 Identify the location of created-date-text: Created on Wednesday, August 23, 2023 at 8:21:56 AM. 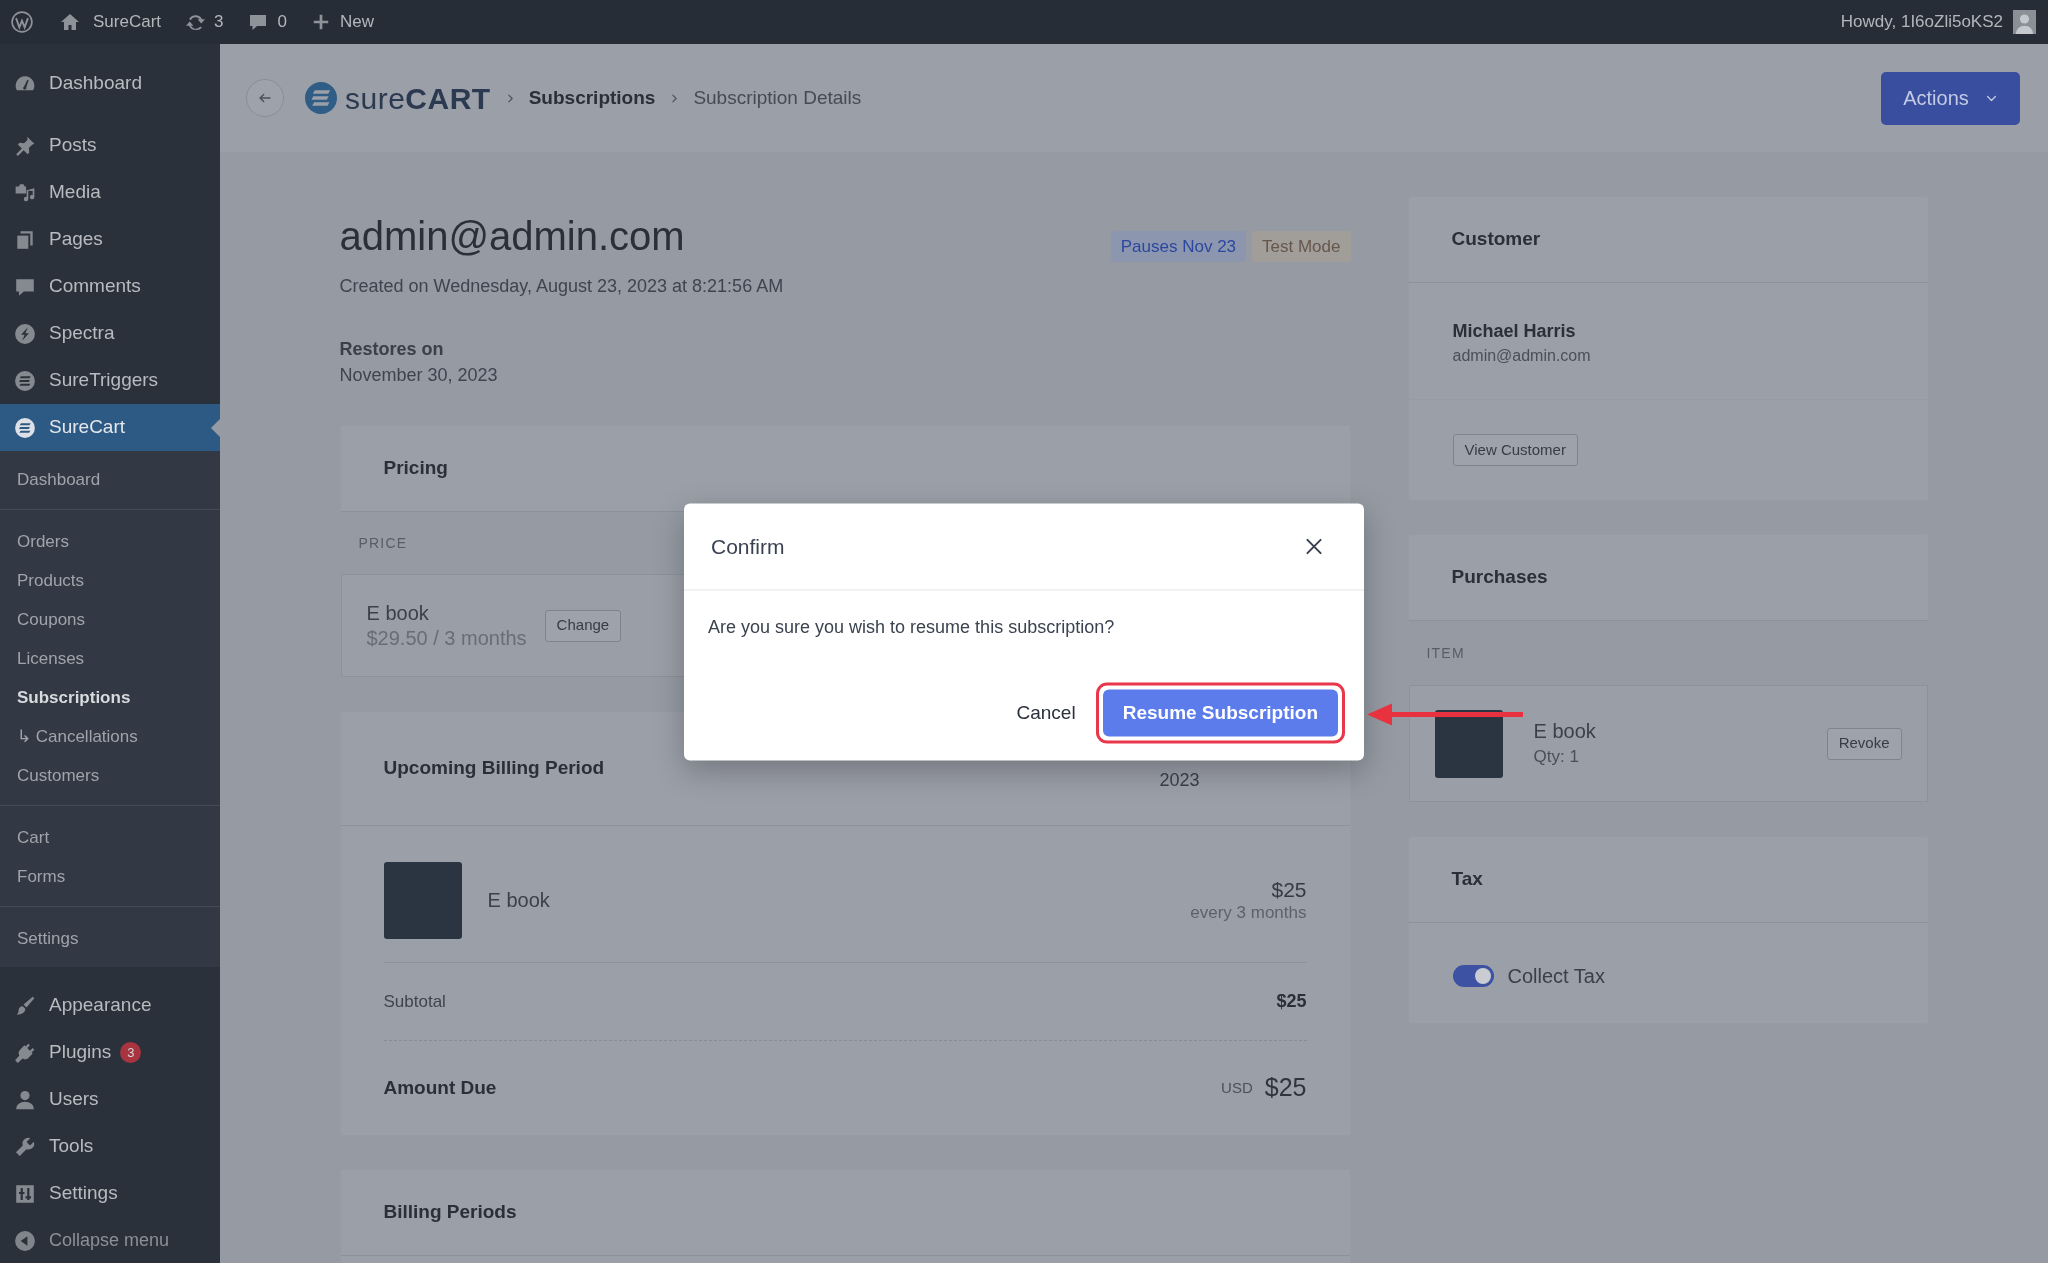
(562, 286).